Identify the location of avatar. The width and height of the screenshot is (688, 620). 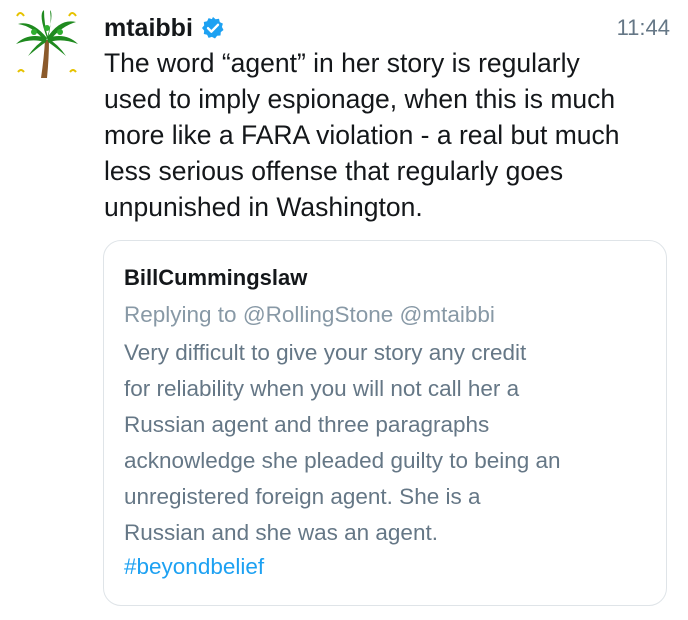
(47, 45).